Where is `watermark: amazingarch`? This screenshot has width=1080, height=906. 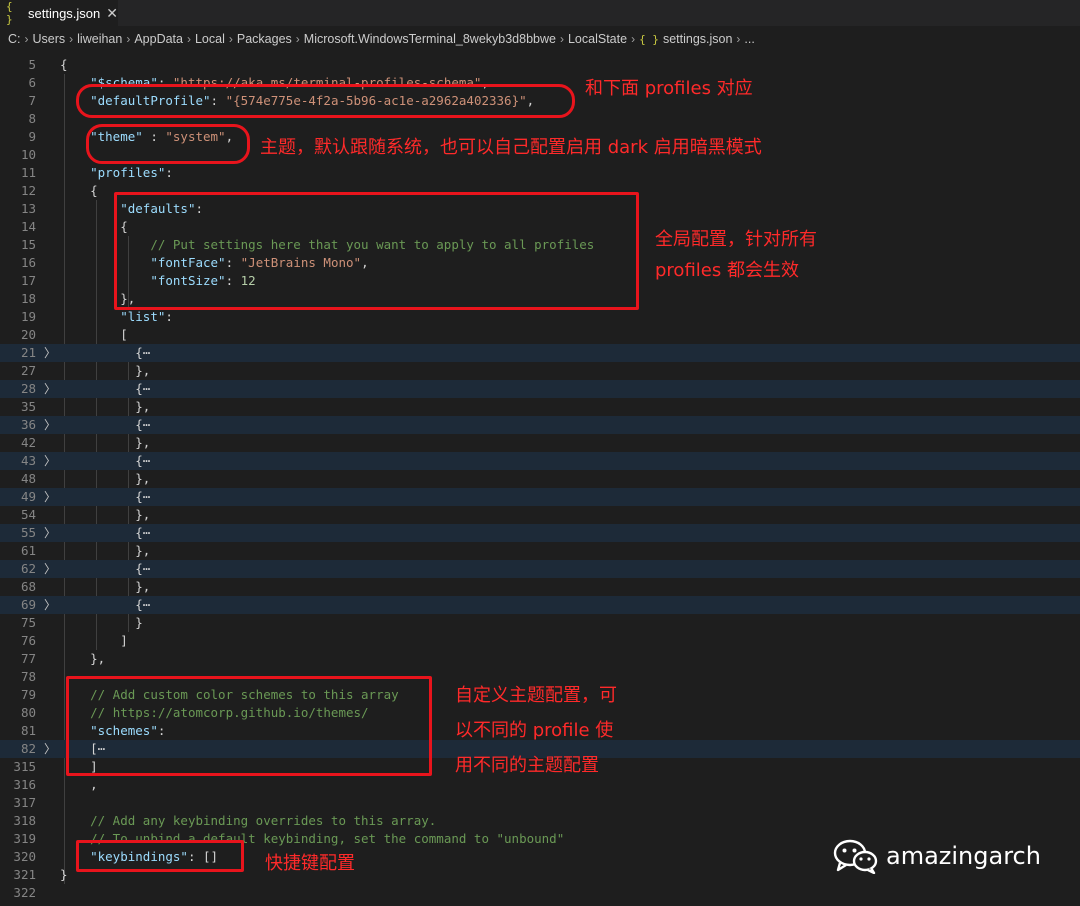
watermark: amazingarch is located at coordinates (936, 856).